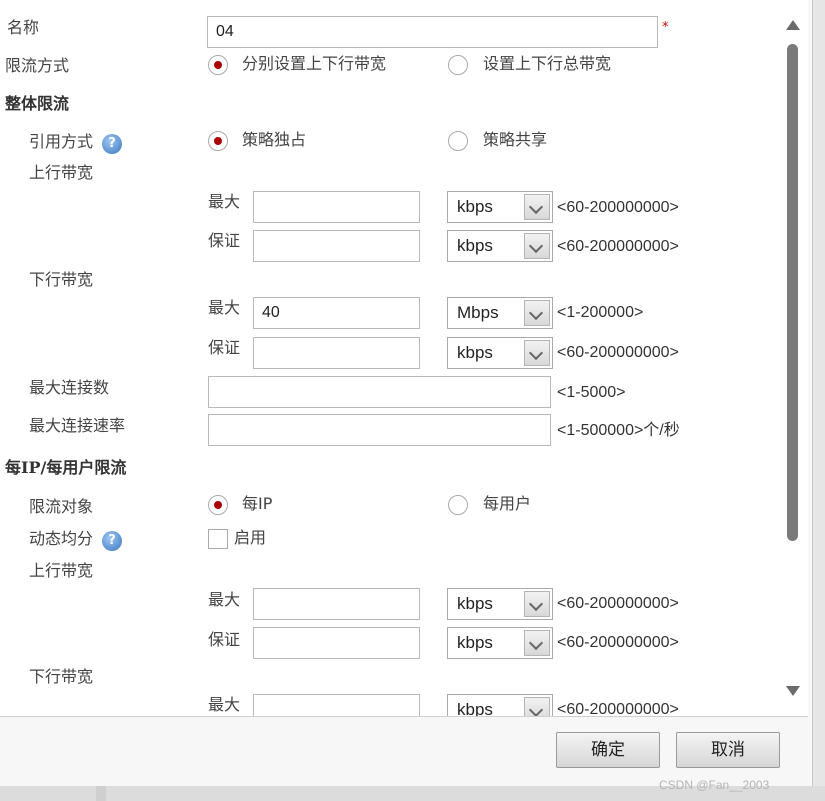 This screenshot has width=825, height=801. What do you see at coordinates (500, 246) in the screenshot?
I see `overall-up-guar-unit-select: kbps` at bounding box center [500, 246].